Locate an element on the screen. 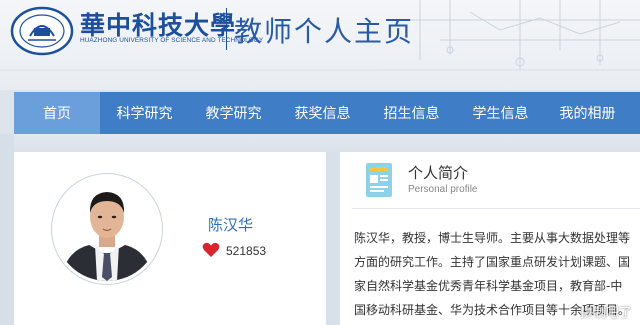 This screenshot has width=640, height=325. background-left is located at coordinates (7, 229).